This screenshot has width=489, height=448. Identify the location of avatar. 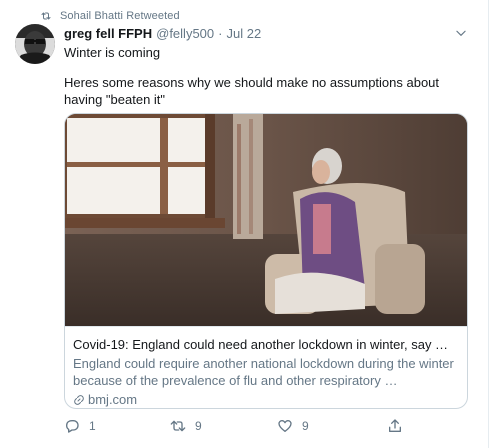
(35, 44).